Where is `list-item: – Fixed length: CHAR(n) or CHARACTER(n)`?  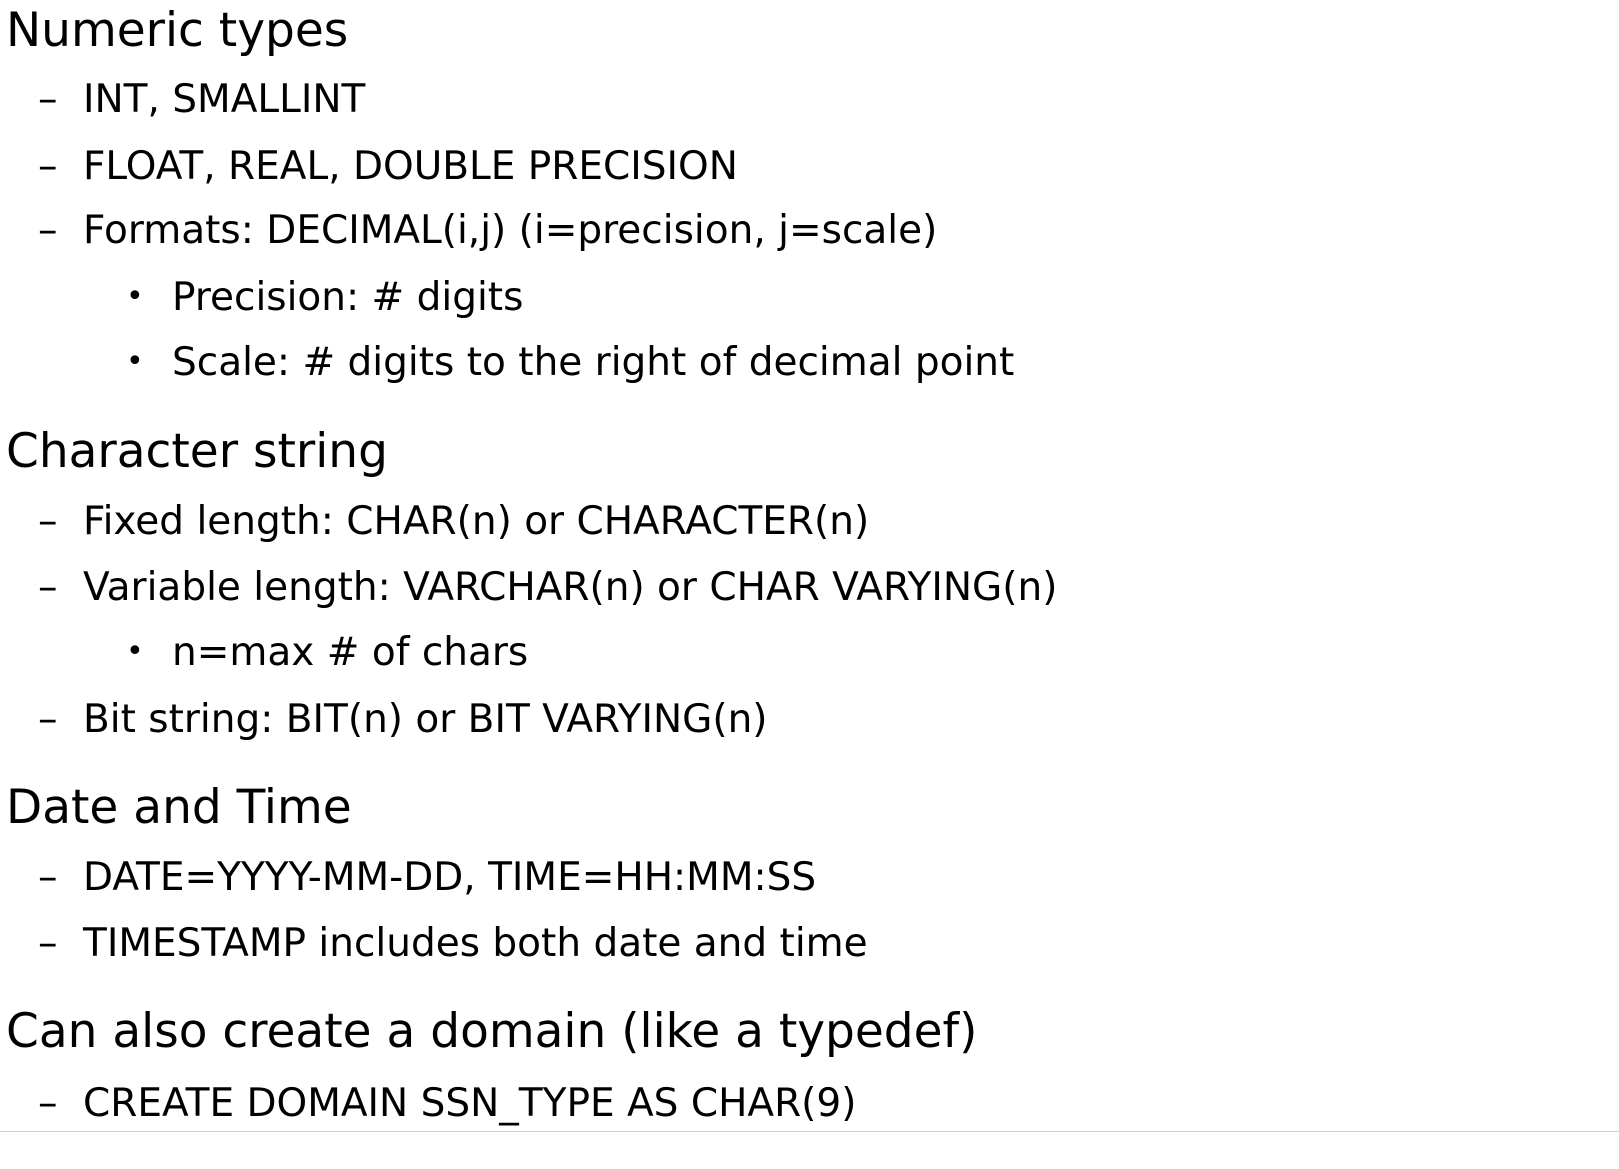
list-item: – Fixed length: CHAR(n) or CHARACTER(n) is located at coordinates (453, 521).